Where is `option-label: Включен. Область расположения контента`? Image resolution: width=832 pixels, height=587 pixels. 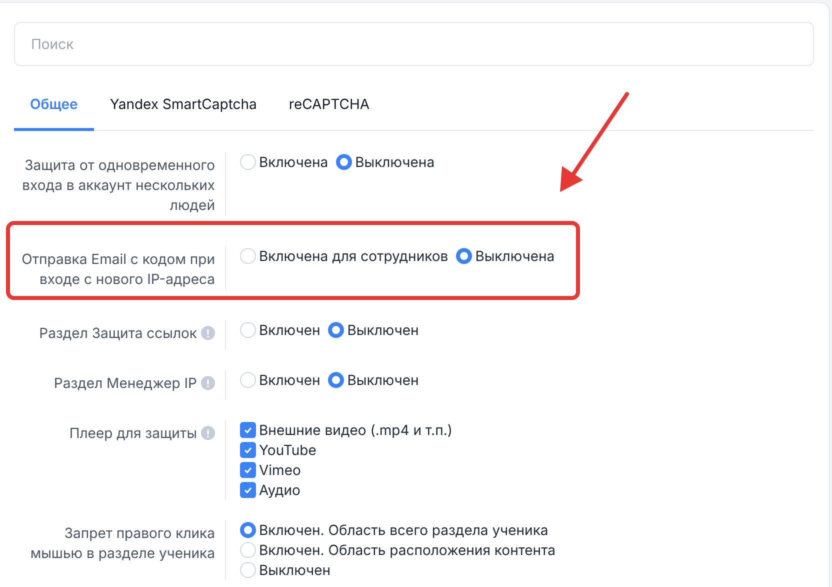 option-label: Включен. Область расположения контента is located at coordinates (407, 550).